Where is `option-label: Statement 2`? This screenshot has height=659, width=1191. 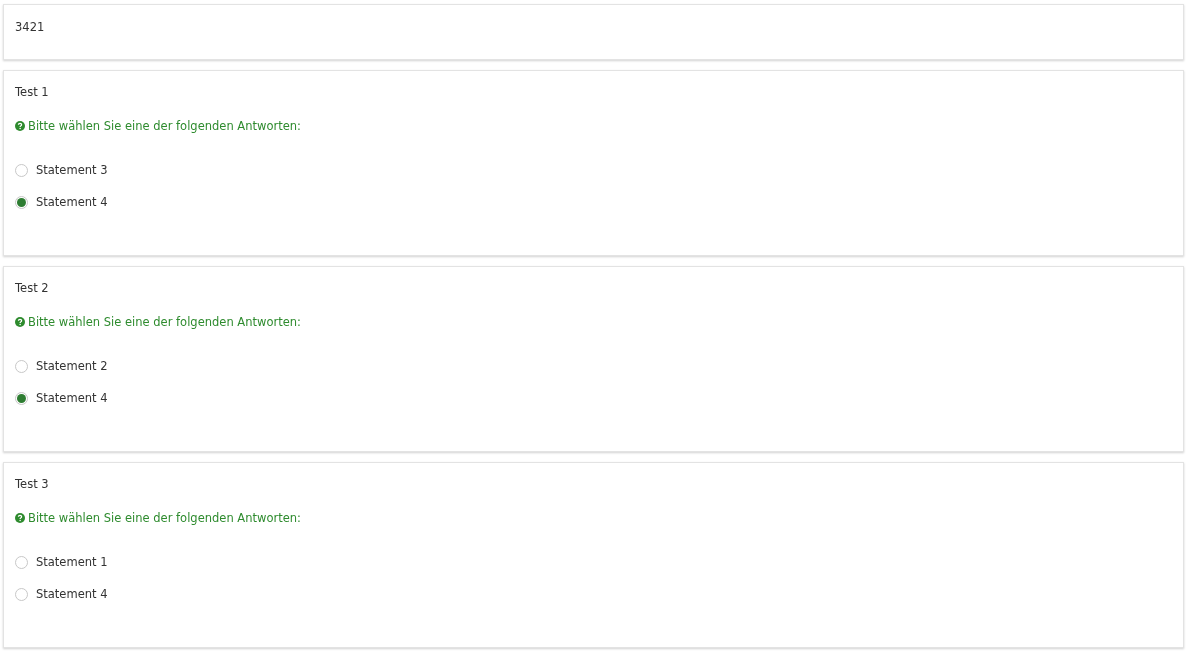
option-label: Statement 2 is located at coordinates (72, 366).